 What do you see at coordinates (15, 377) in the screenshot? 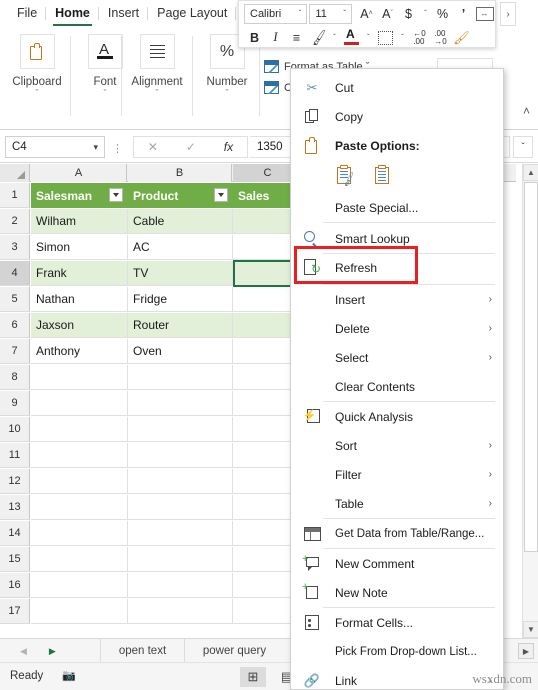
I see `row-header-8: 8` at bounding box center [15, 377].